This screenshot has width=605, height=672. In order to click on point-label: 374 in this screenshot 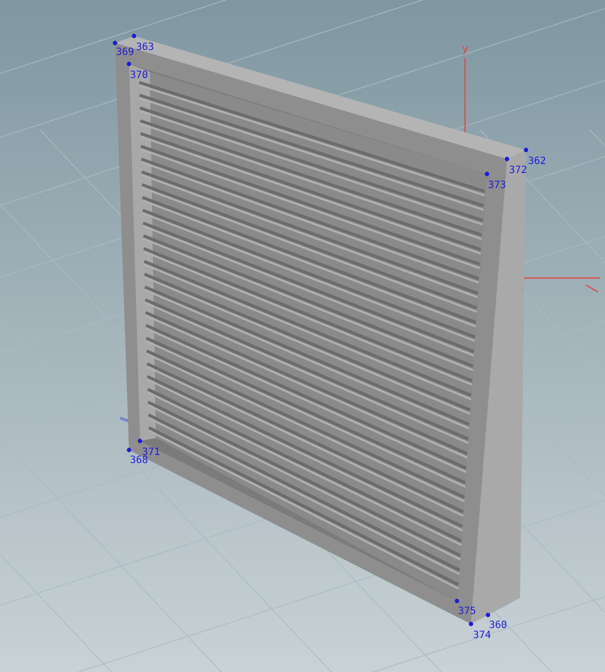, I will do `click(482, 635)`.